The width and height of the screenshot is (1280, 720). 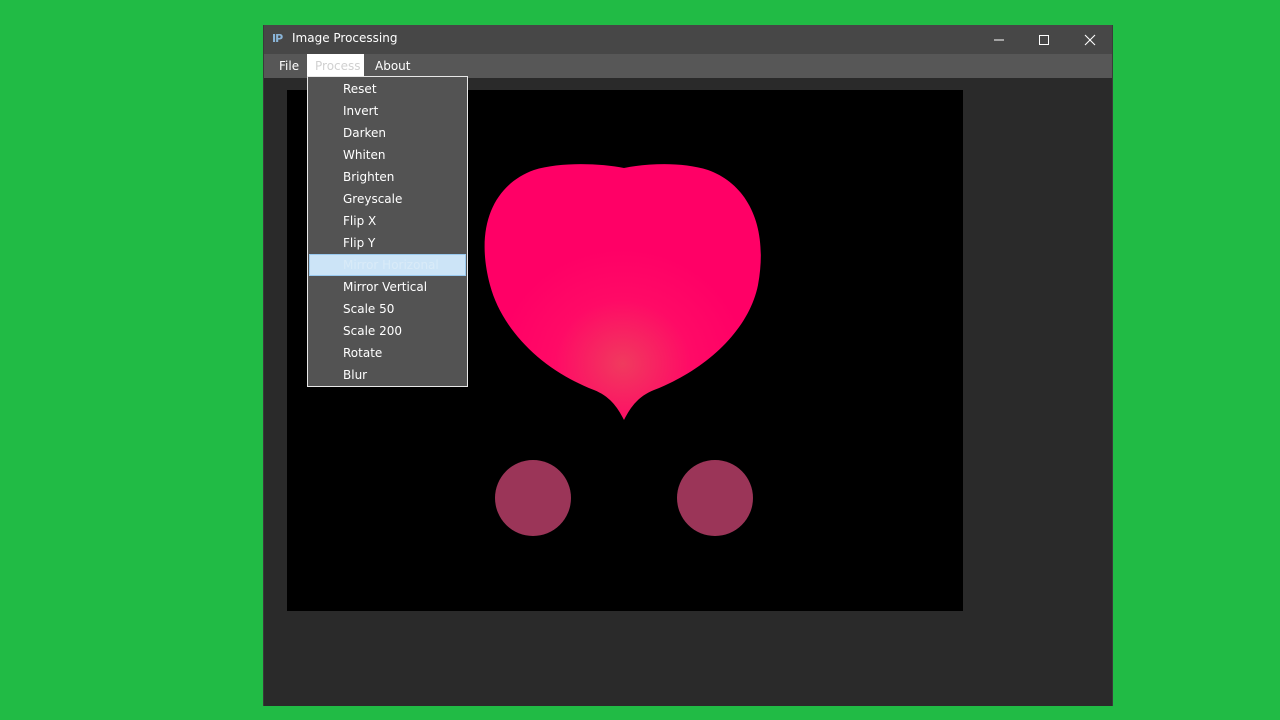 What do you see at coordinates (387, 243) in the screenshot?
I see `menu-item-flip-y: Flip Y` at bounding box center [387, 243].